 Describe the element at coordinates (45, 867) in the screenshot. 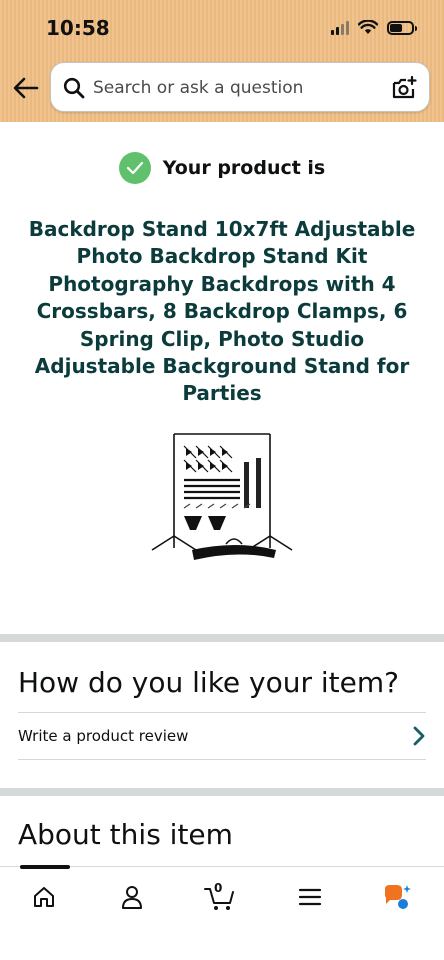

I see `active-tab-indicator` at that location.